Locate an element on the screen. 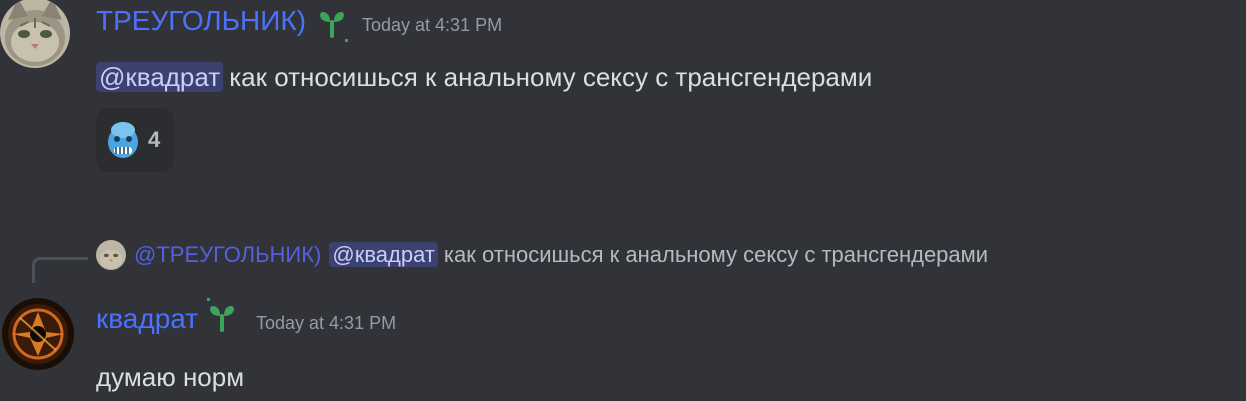 The width and height of the screenshot is (1246, 401). cat-avatar is located at coordinates (35, 34).